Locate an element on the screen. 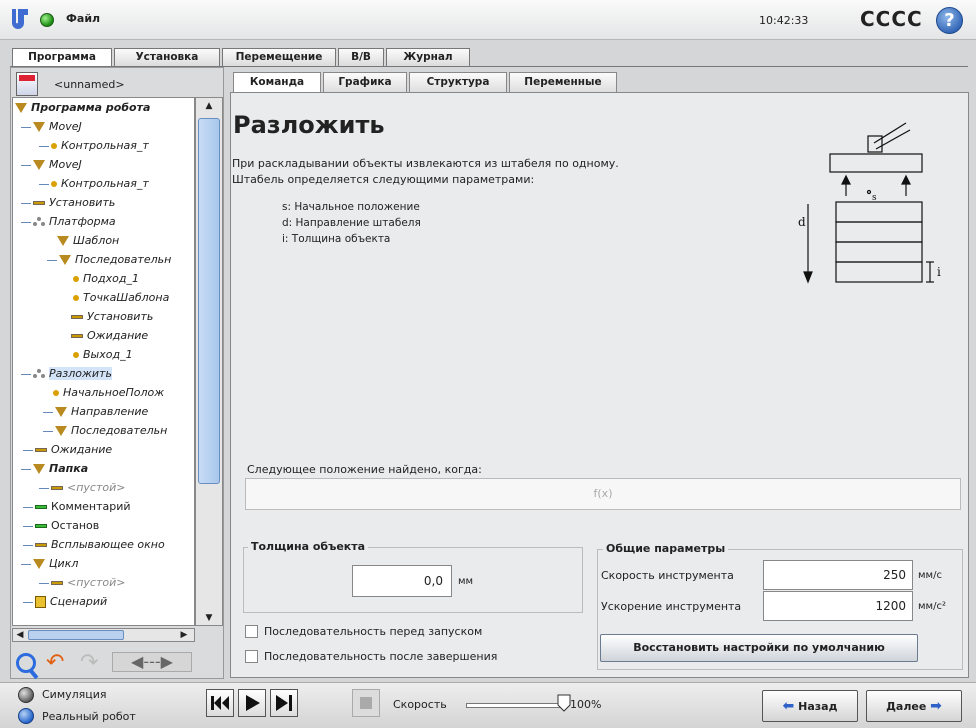 The height and width of the screenshot is (728, 976). comment-icon is located at coordinates (41, 507).